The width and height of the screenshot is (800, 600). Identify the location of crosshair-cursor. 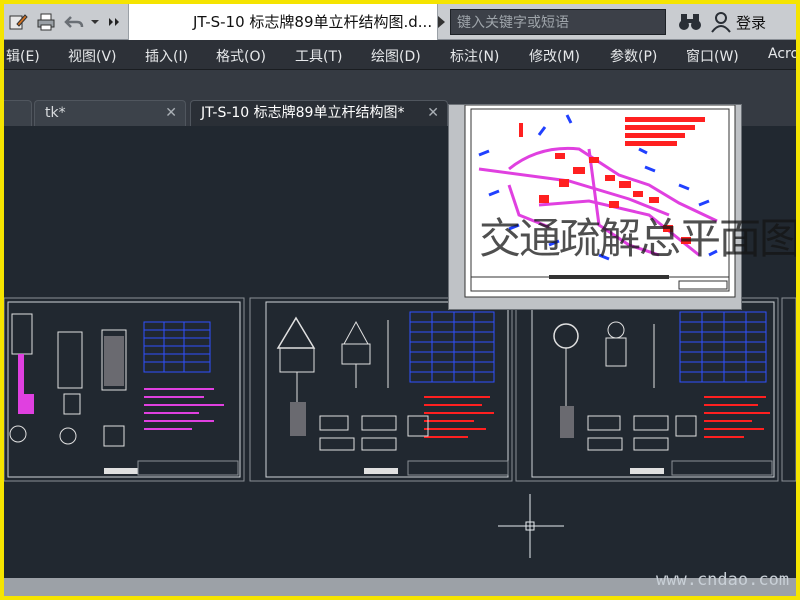
(531, 526).